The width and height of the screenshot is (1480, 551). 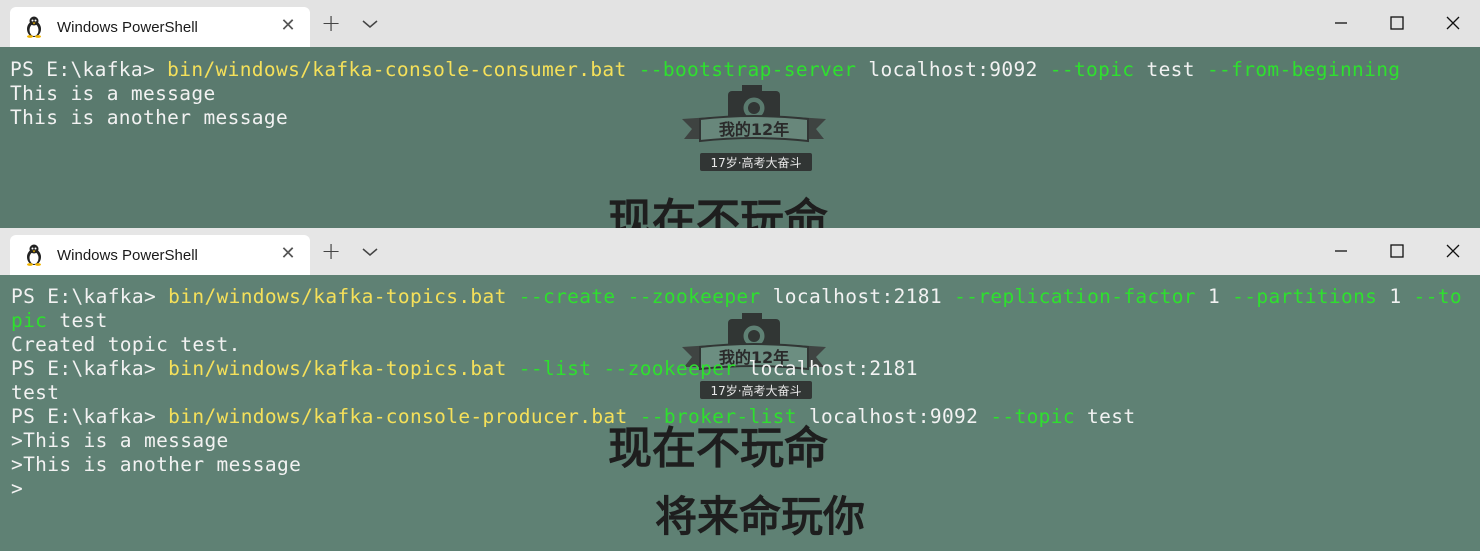 I want to click on terminal-text-segment: pic, so click(x=29, y=320).